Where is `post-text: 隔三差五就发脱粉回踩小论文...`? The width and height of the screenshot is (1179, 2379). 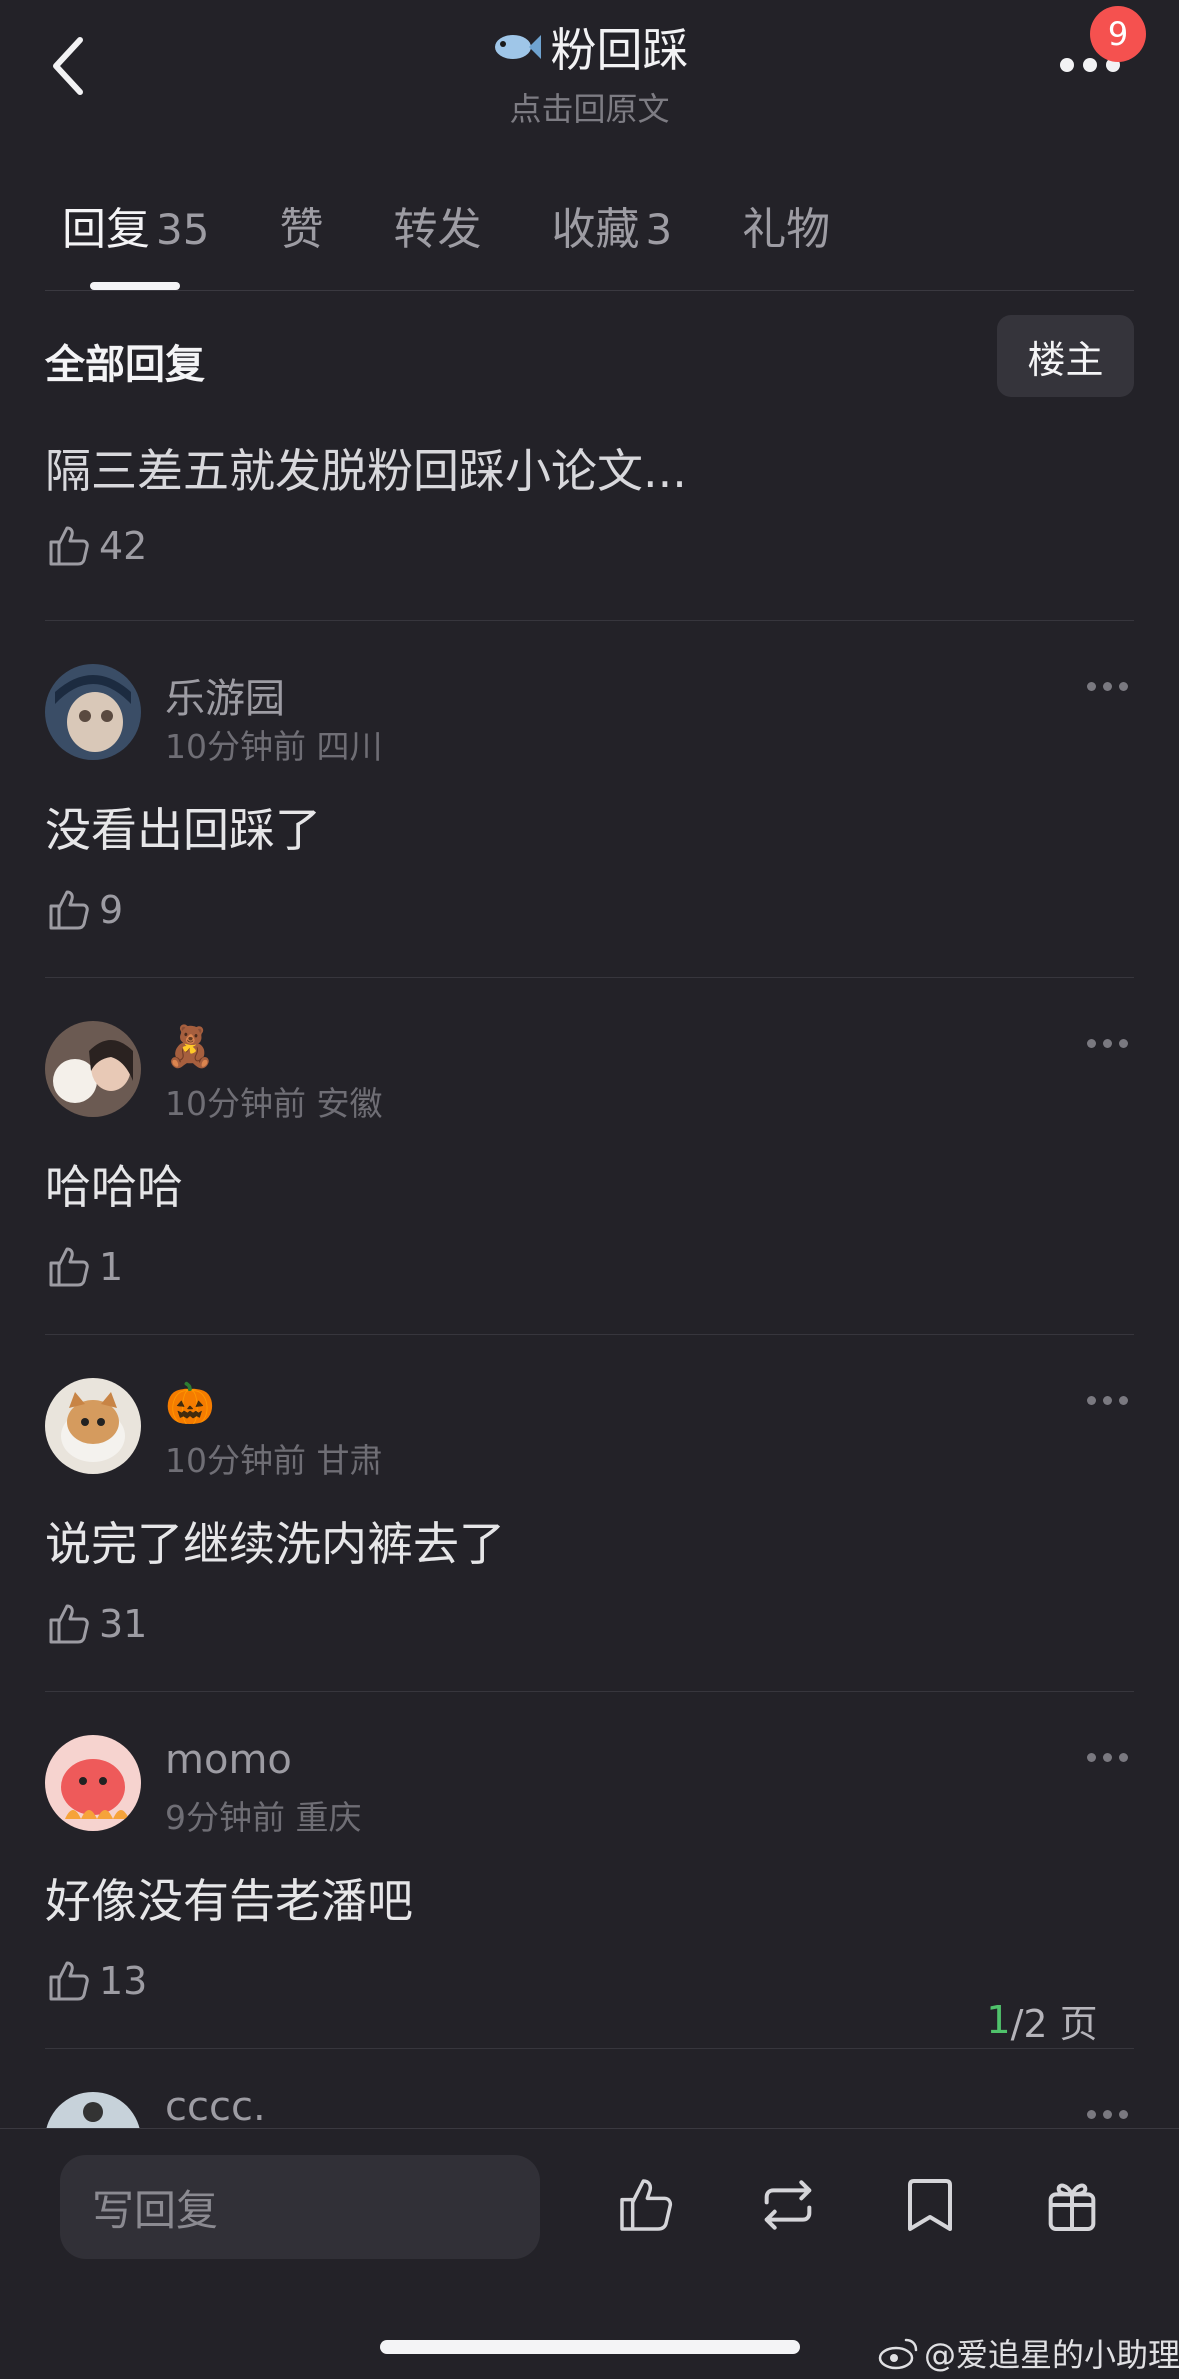 post-text: 隔三差五就发脱粉回踩小论文... is located at coordinates (366, 471).